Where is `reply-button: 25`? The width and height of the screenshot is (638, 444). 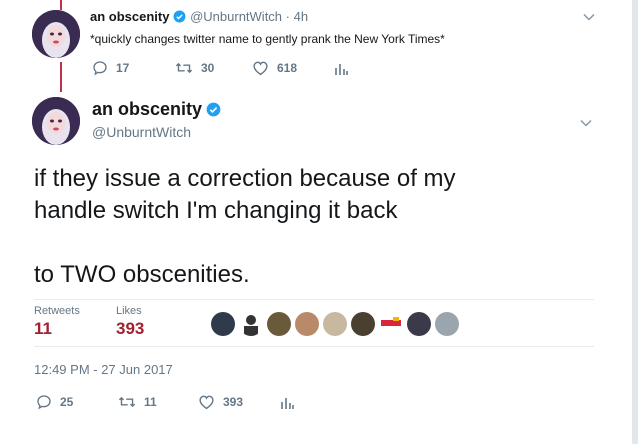
reply-button: 25 is located at coordinates (54, 402).